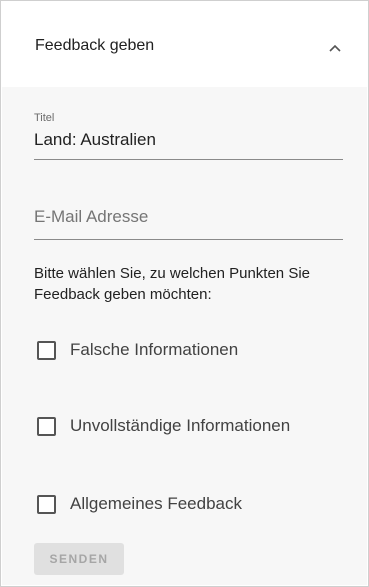 Image resolution: width=369 pixels, height=587 pixels. What do you see at coordinates (184, 45) in the screenshot?
I see `panel-header: Feedback geben` at bounding box center [184, 45].